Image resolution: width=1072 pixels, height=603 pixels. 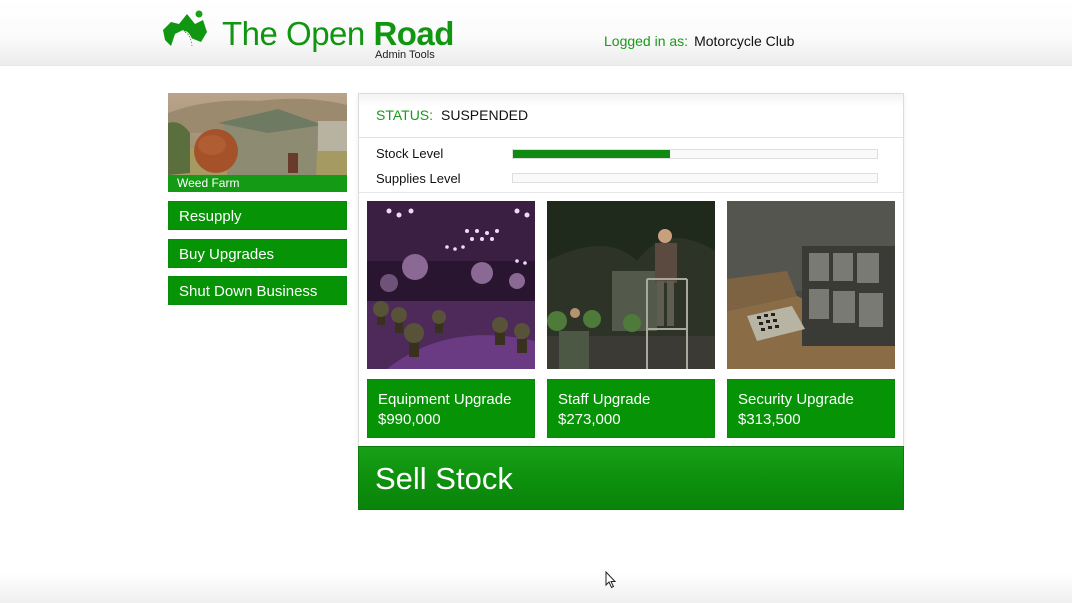 I want to click on equipment-upgrade-button: Equipment Upgrade $990,000, so click(x=451, y=408).